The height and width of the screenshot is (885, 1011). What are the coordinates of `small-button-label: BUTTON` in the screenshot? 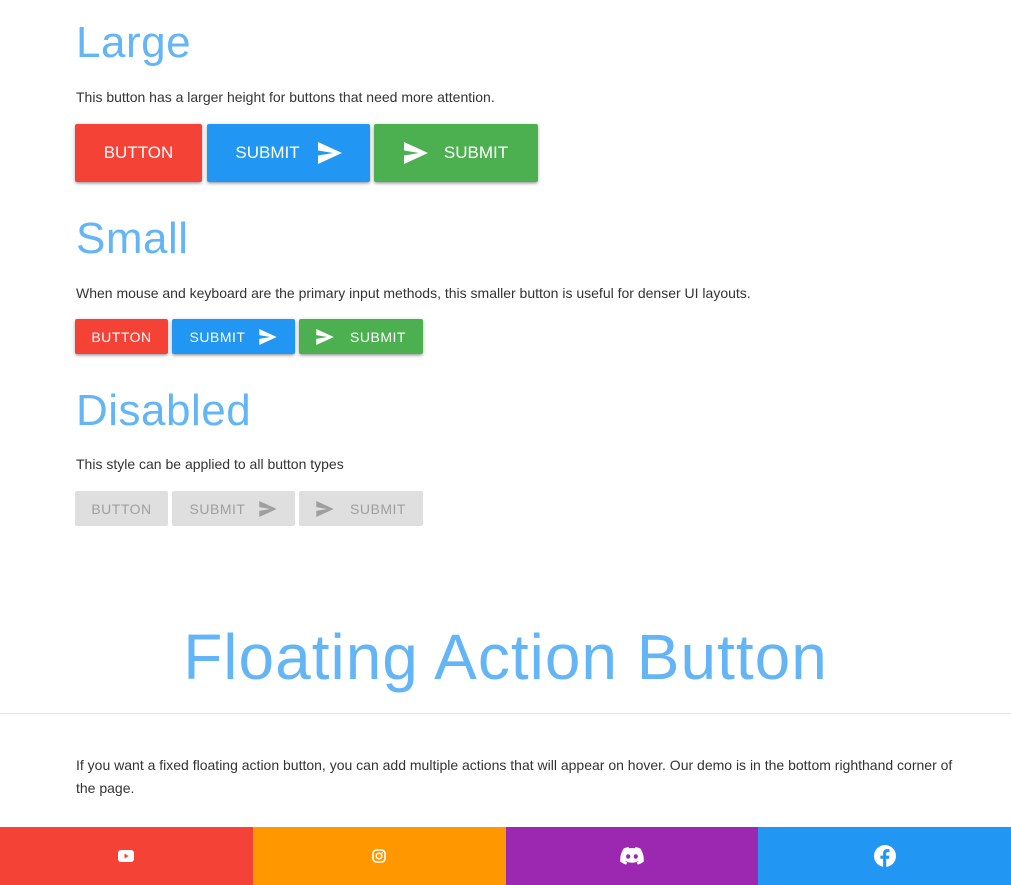 It's located at (121, 336).